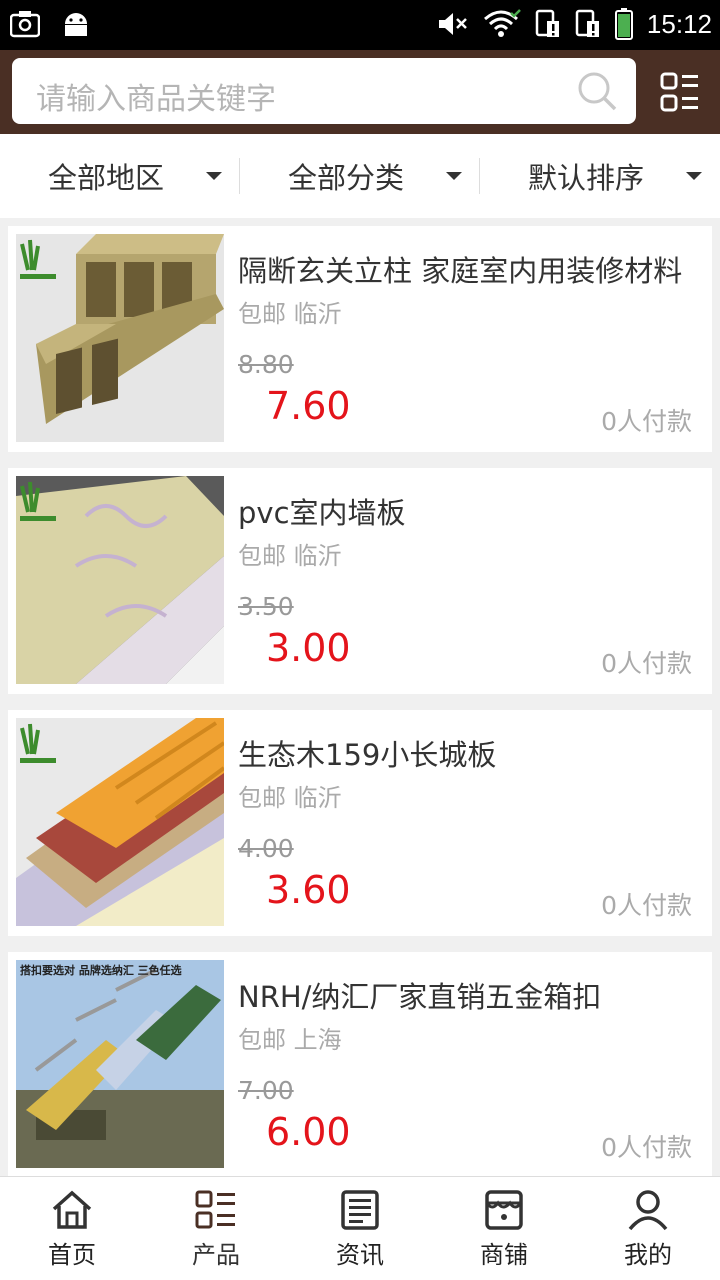 The height and width of the screenshot is (1280, 720). Describe the element at coordinates (120, 1064) in the screenshot. I see `product-image: 搭扣要选对 品牌选纳汇 三色任选` at that location.